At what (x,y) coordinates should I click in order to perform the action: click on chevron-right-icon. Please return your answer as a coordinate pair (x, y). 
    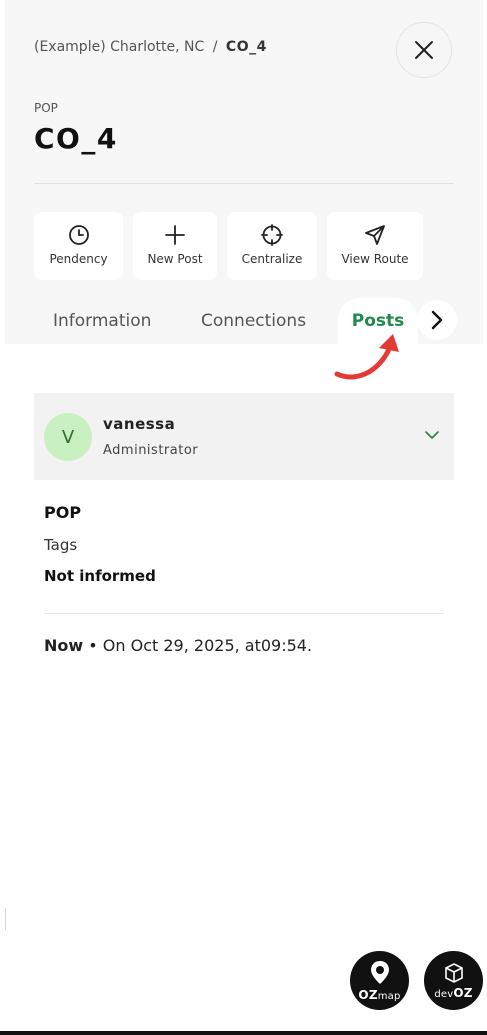
    Looking at the image, I should click on (437, 320).